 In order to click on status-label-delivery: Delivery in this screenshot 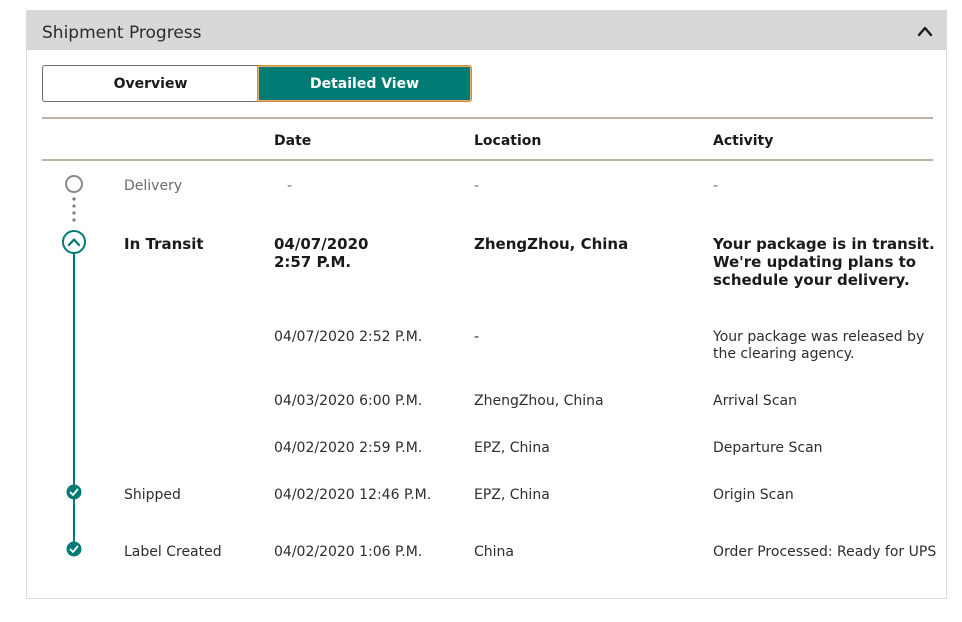, I will do `click(153, 186)`.